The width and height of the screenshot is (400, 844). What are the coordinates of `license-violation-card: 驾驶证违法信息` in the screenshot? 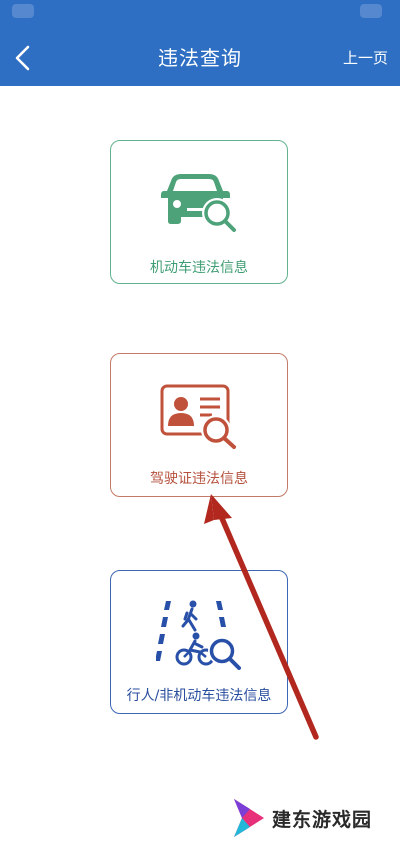 It's located at (199, 425).